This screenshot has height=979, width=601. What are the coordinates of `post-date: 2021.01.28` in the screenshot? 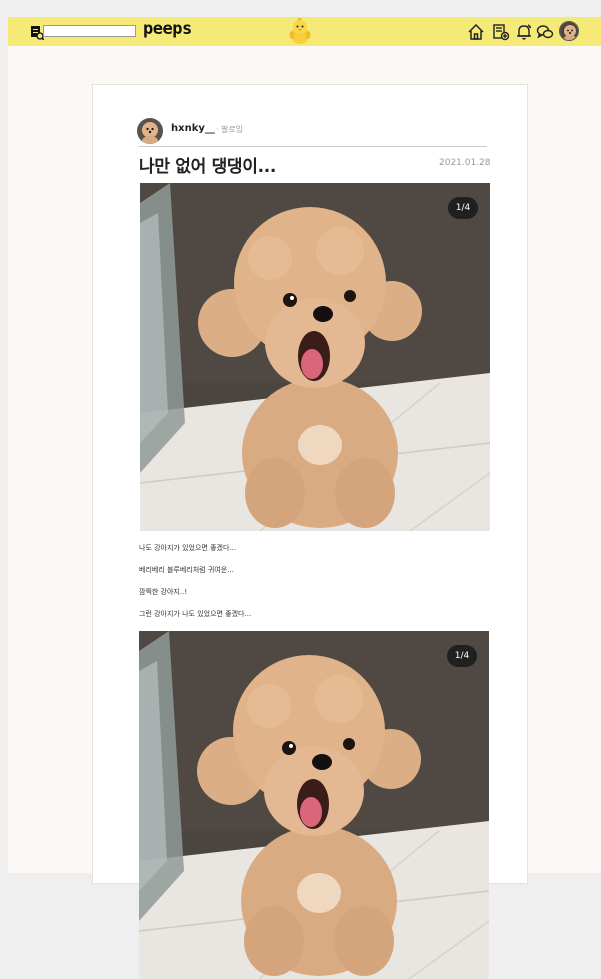 It's located at (465, 163).